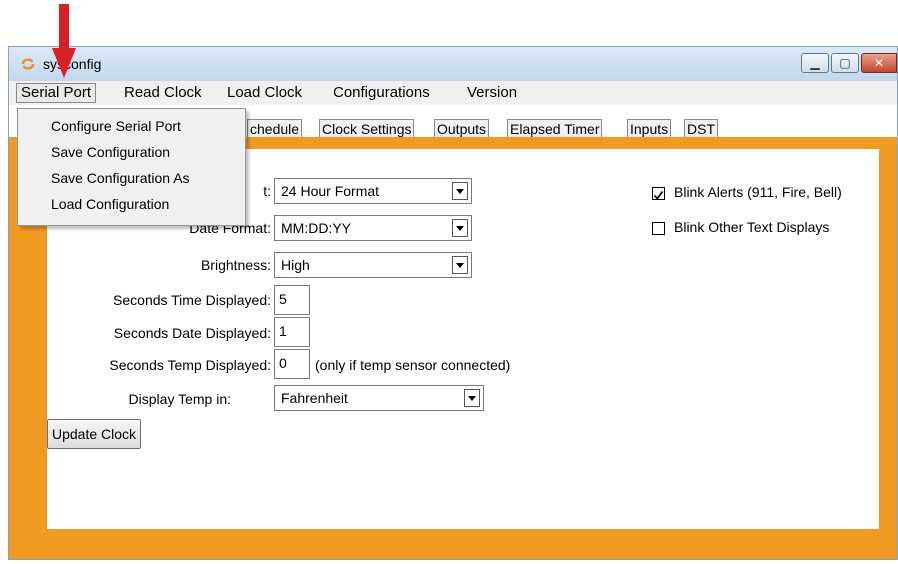 This screenshot has width=898, height=564. I want to click on time-format-select: 24 Hour Format, so click(373, 191).